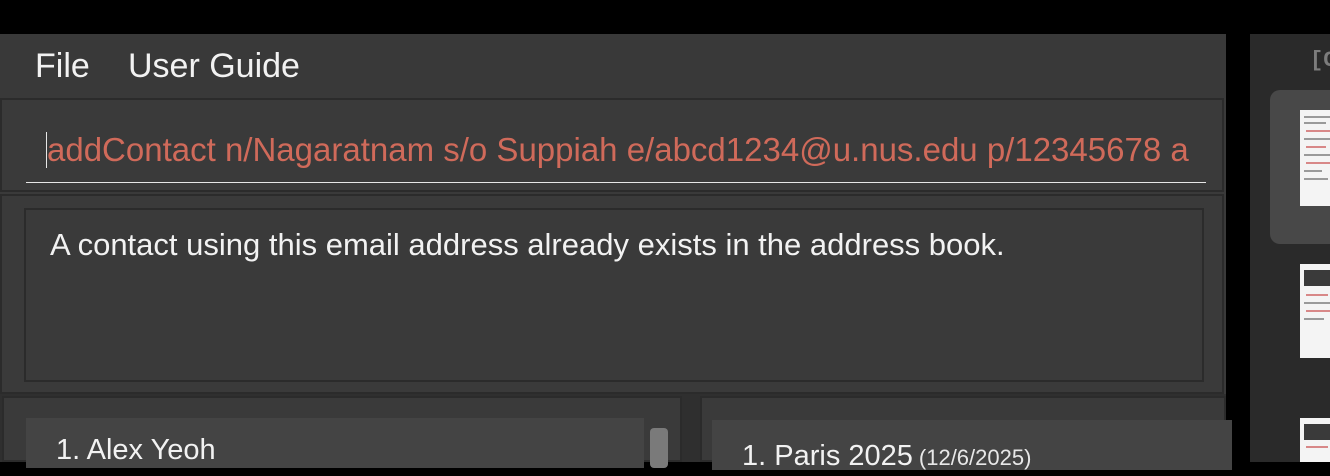 The height and width of the screenshot is (476, 1330). What do you see at coordinates (62, 66) in the screenshot?
I see `menu-file: File` at bounding box center [62, 66].